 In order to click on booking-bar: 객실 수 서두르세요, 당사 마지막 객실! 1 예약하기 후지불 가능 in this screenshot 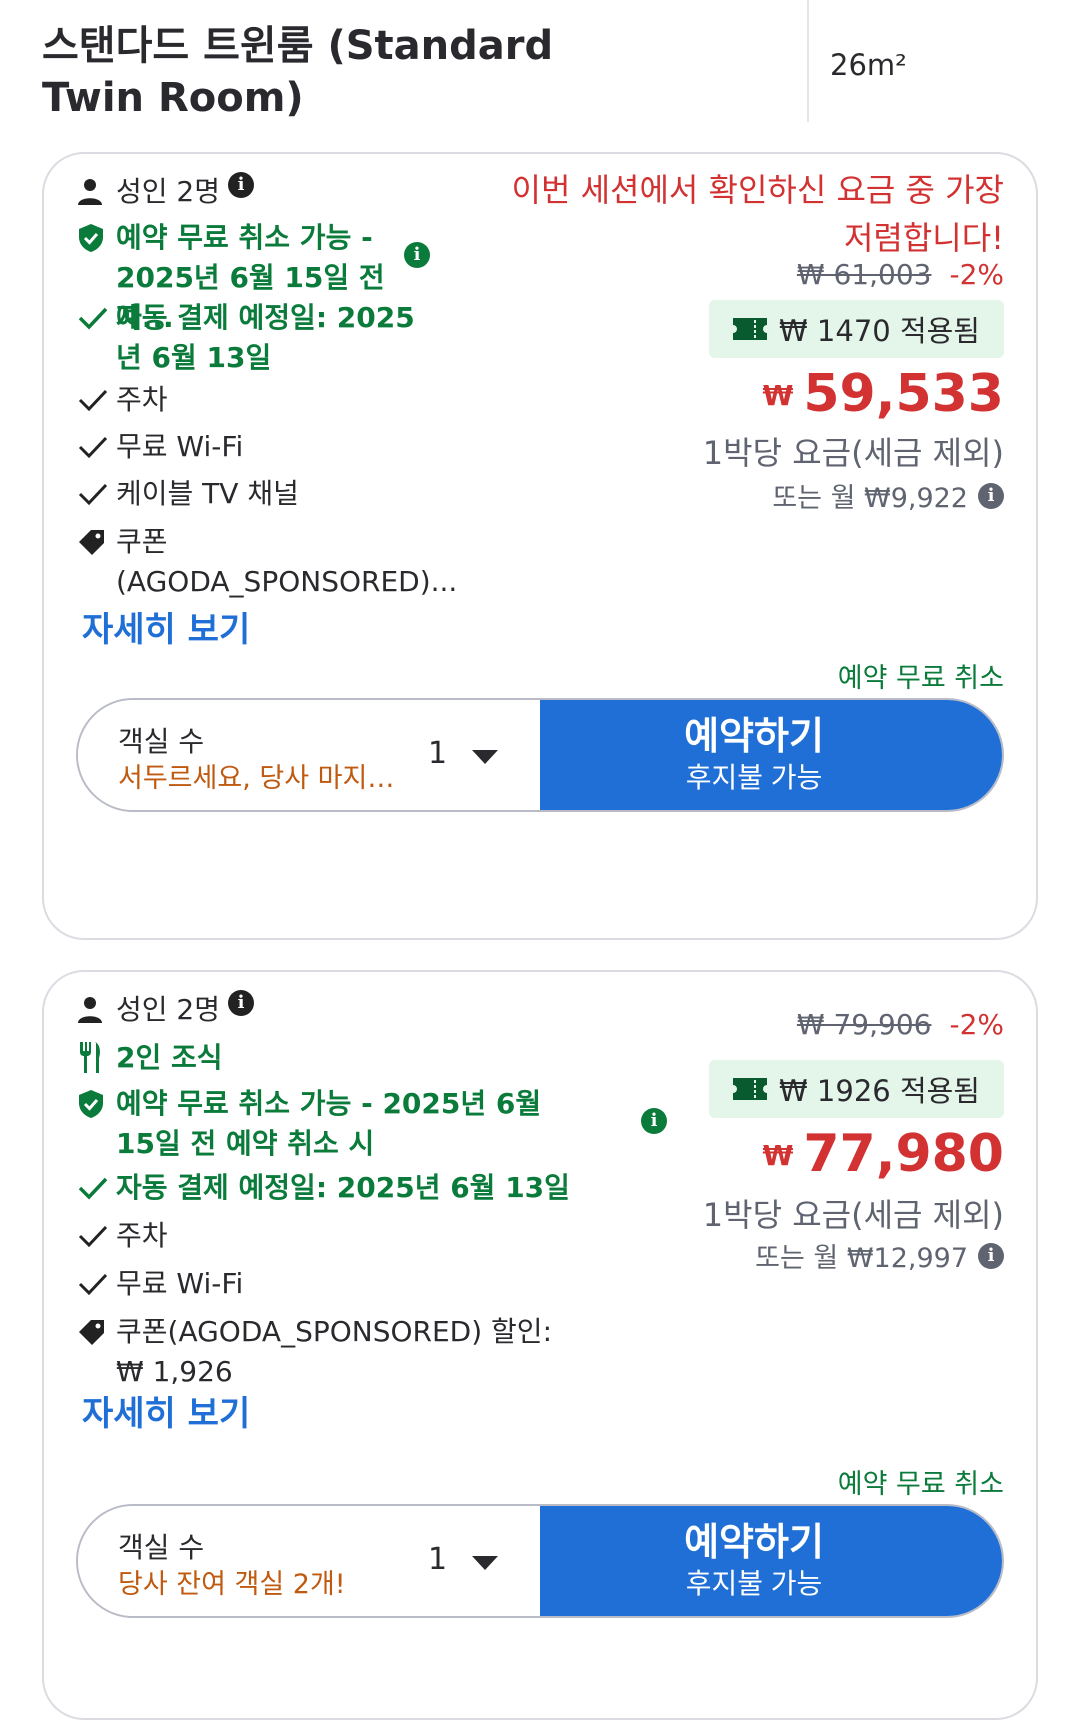, I will do `click(540, 755)`.